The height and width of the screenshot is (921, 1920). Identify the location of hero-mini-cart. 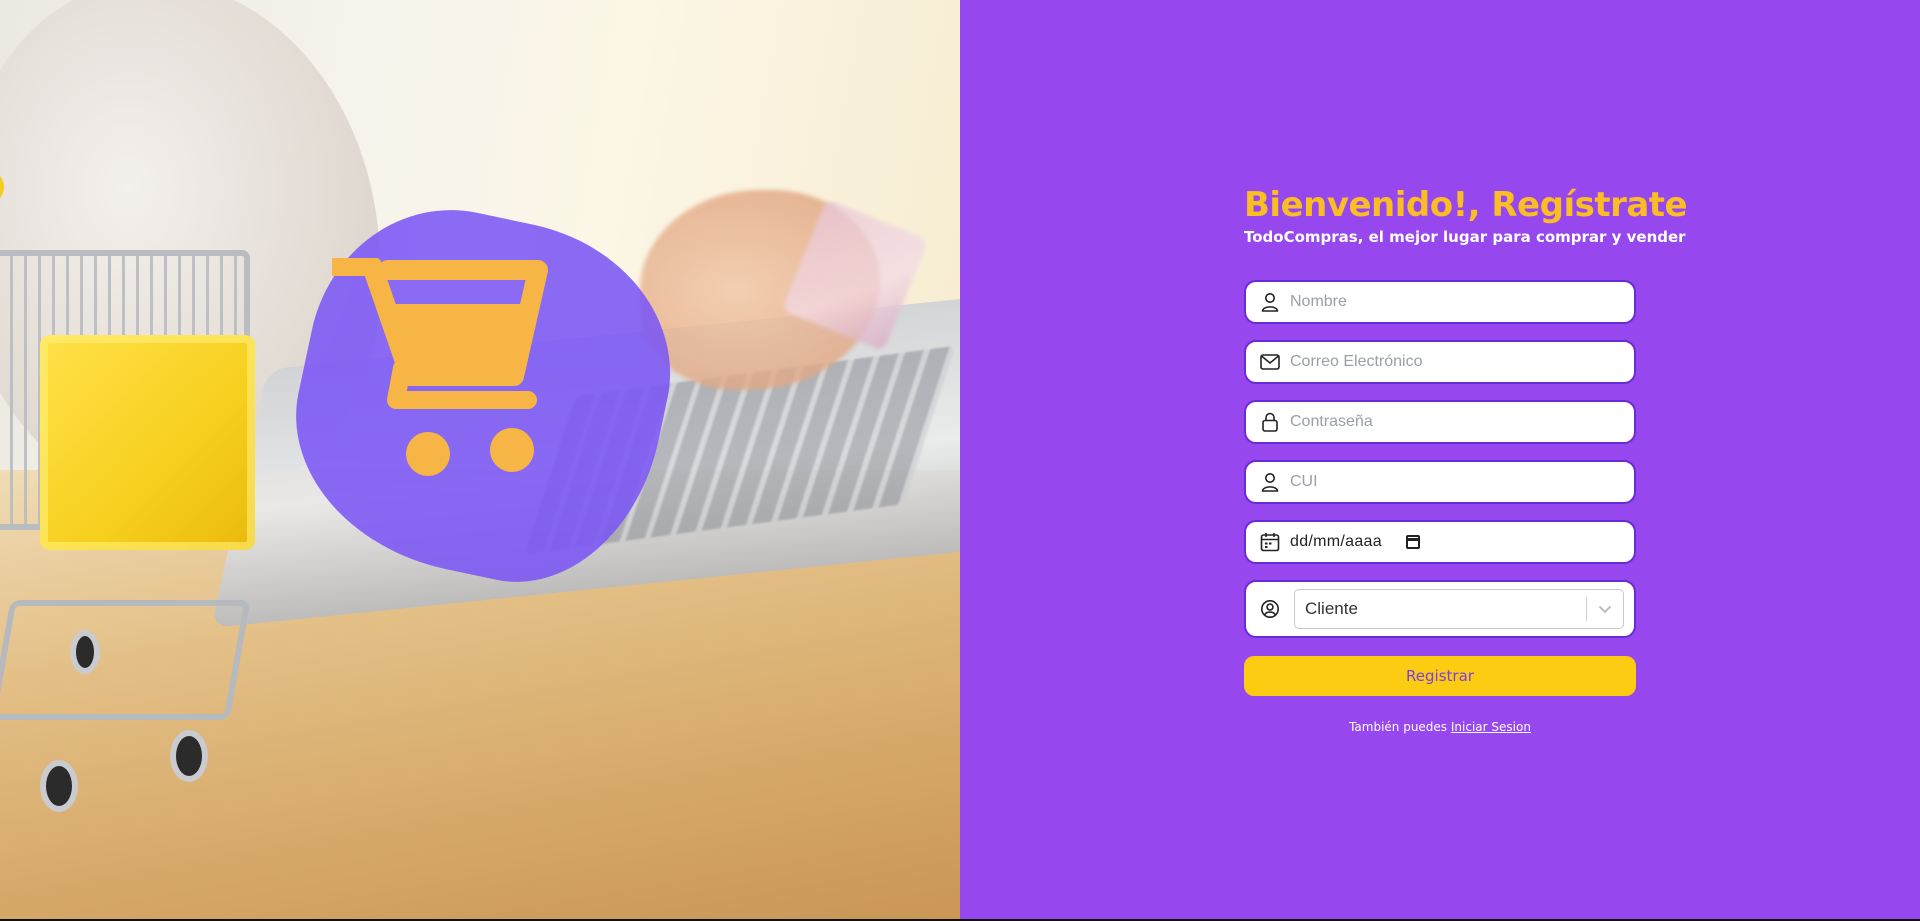
(150, 500).